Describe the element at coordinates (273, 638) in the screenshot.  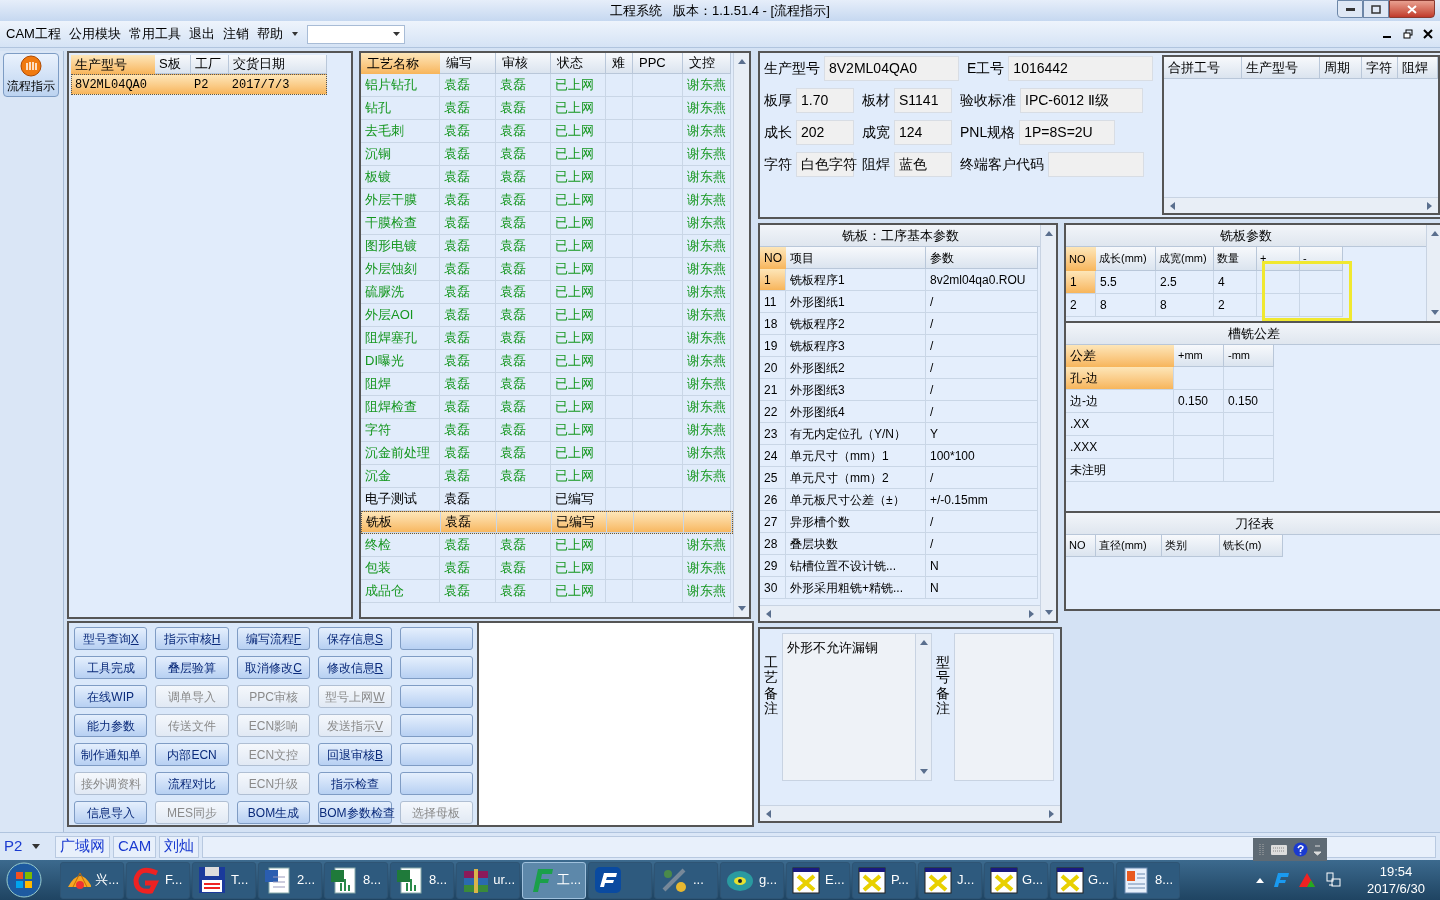
I see `action-button: 编写流程F` at that location.